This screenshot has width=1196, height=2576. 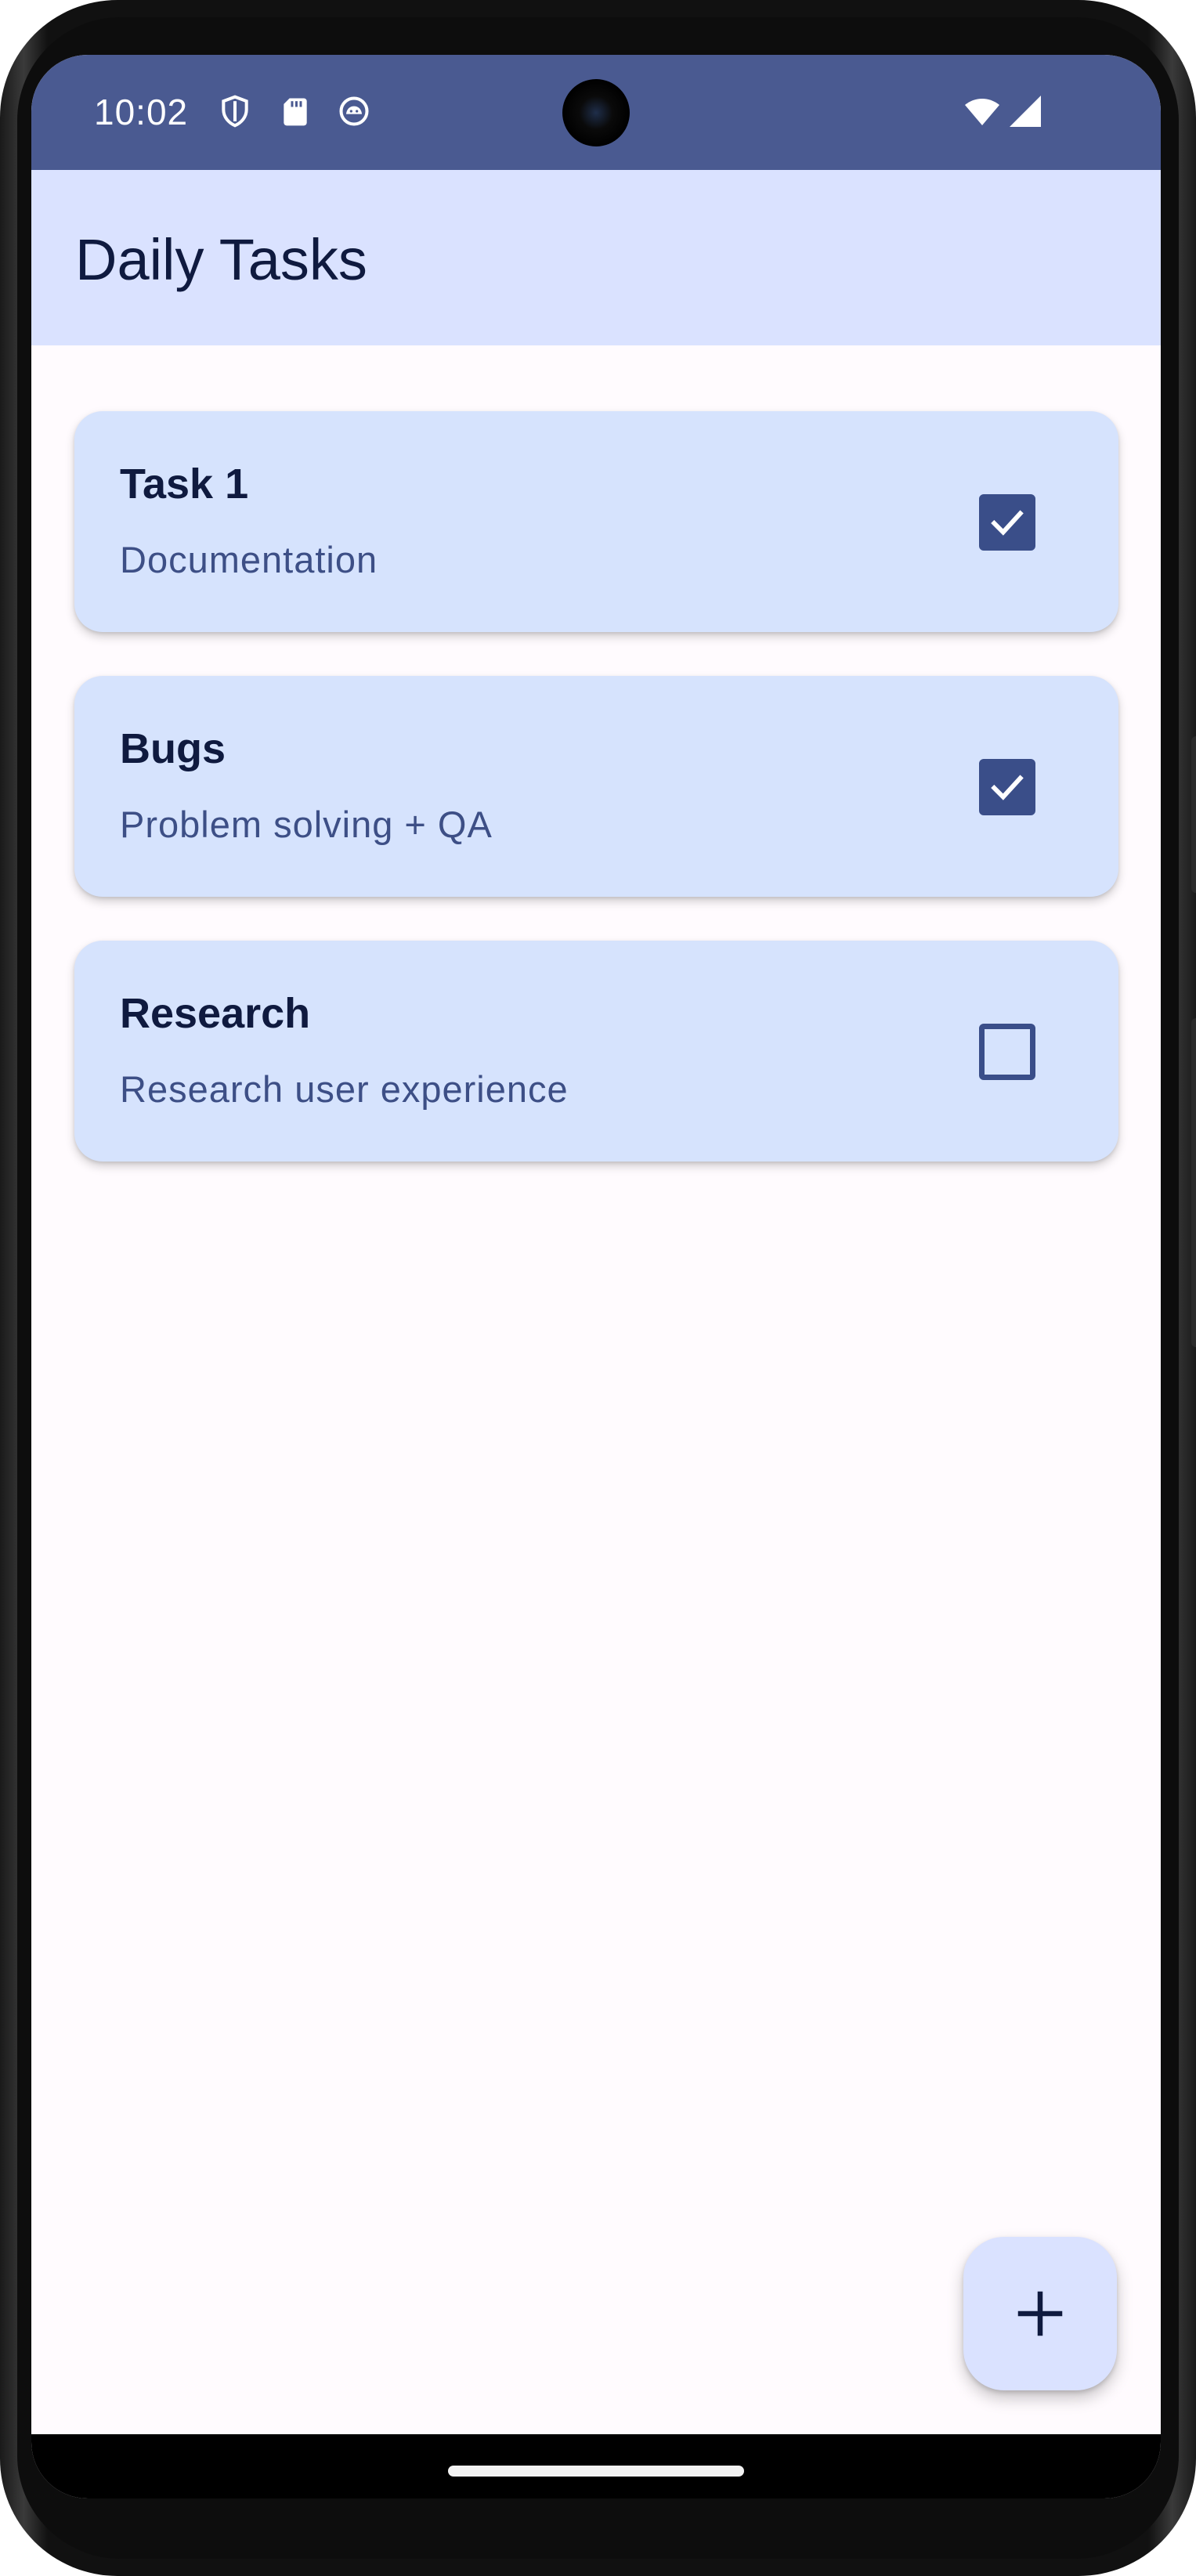 What do you see at coordinates (141, 112) in the screenshot?
I see `status-time: 10:02` at bounding box center [141, 112].